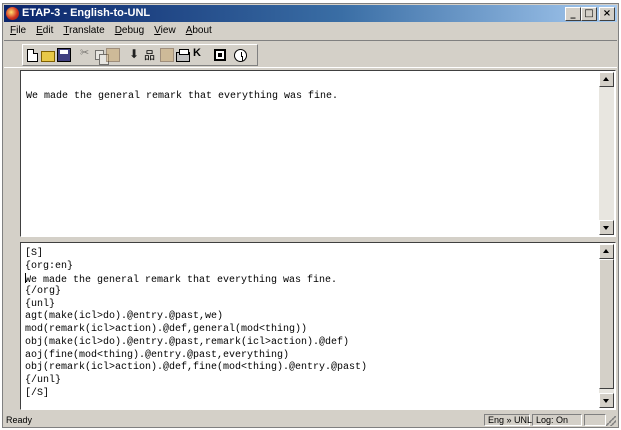 The height and width of the screenshot is (430, 621). Describe the element at coordinates (310, 420) in the screenshot. I see `status-bar: Ready Eng » UNL Log: On` at that location.